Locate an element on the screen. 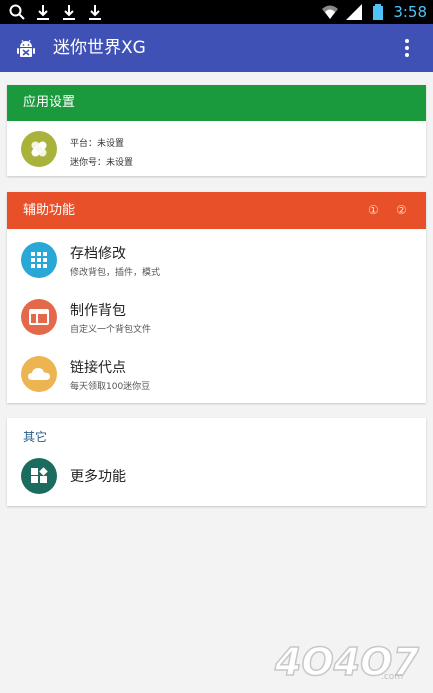  app-settings-icon-circle is located at coordinates (39, 149).